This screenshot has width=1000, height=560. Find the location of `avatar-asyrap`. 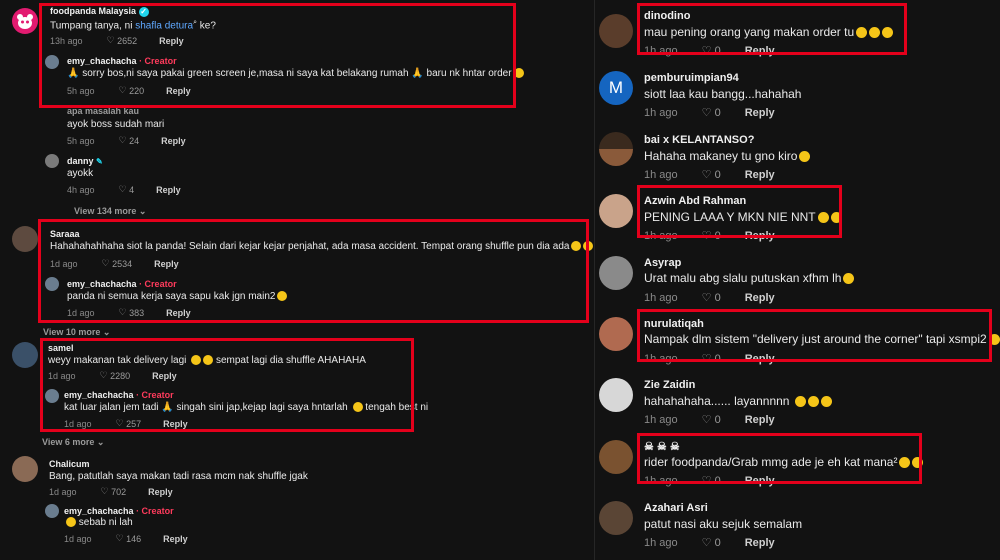

avatar-asyrap is located at coordinates (616, 273).